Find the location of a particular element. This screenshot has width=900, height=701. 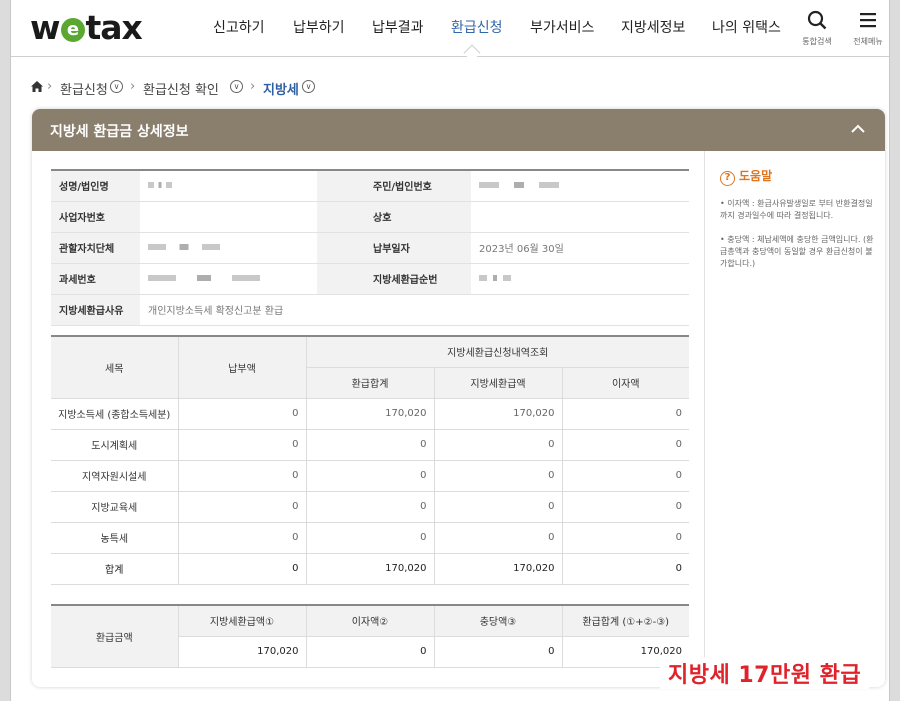

col-local-refund: 지방세환급액 is located at coordinates (498, 382).